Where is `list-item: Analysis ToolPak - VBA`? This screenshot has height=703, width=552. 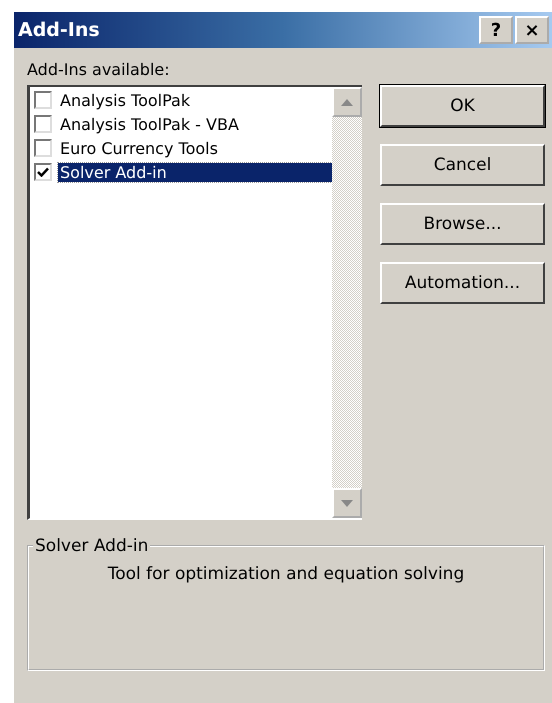 list-item: Analysis ToolPak - VBA is located at coordinates (195, 124).